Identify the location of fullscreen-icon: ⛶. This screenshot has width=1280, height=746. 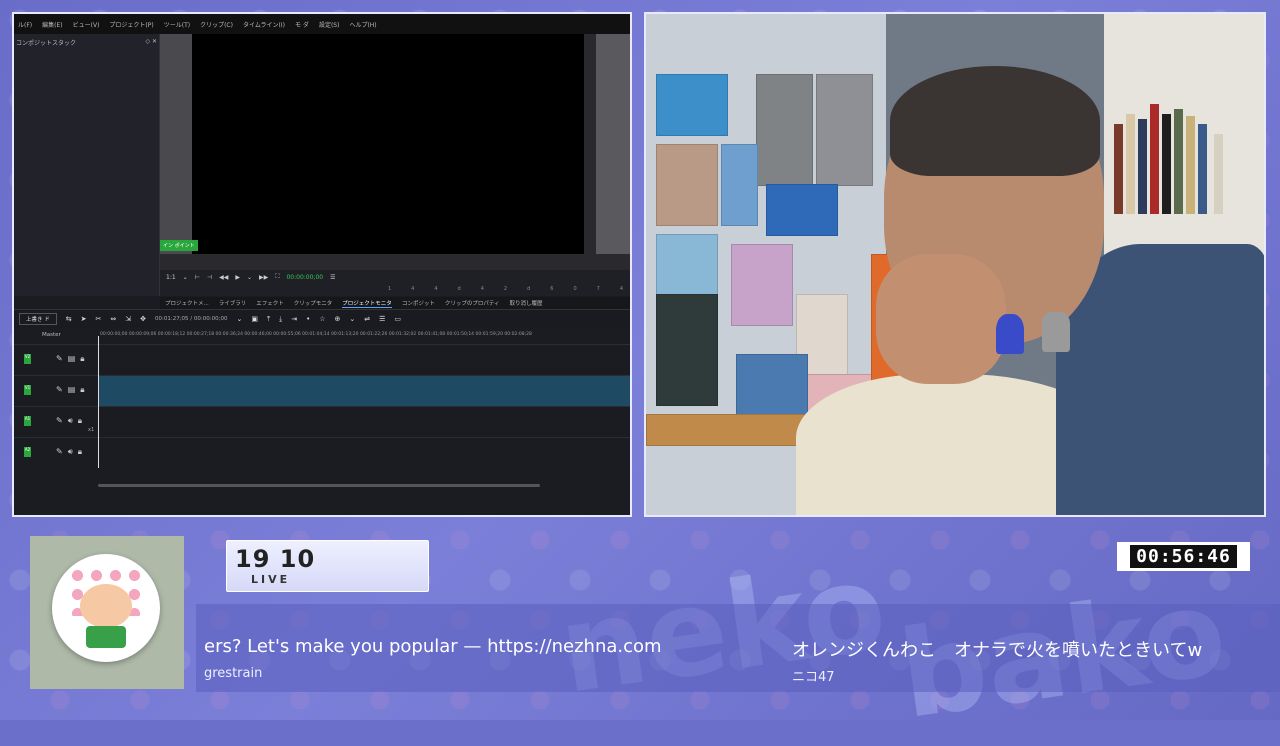
(277, 277).